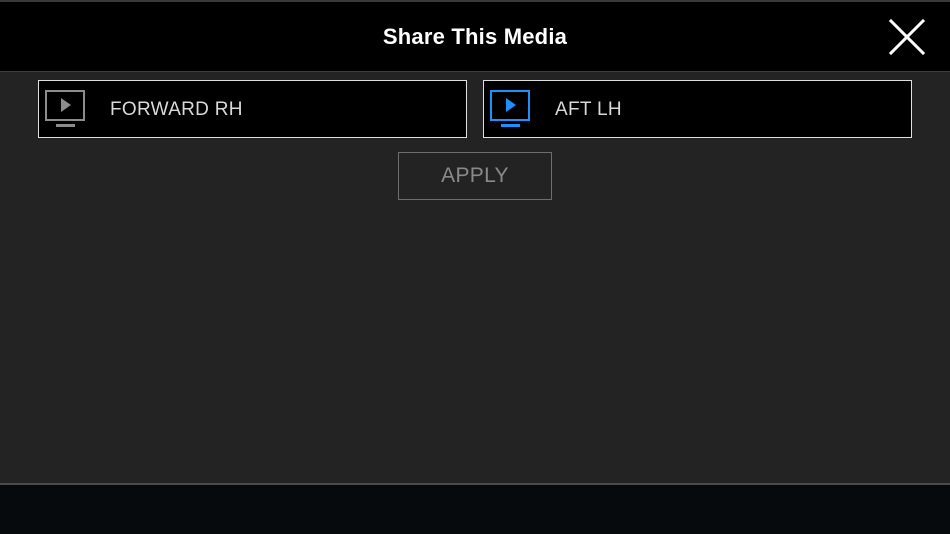  I want to click on device-label: FORWARD RH, so click(176, 109).